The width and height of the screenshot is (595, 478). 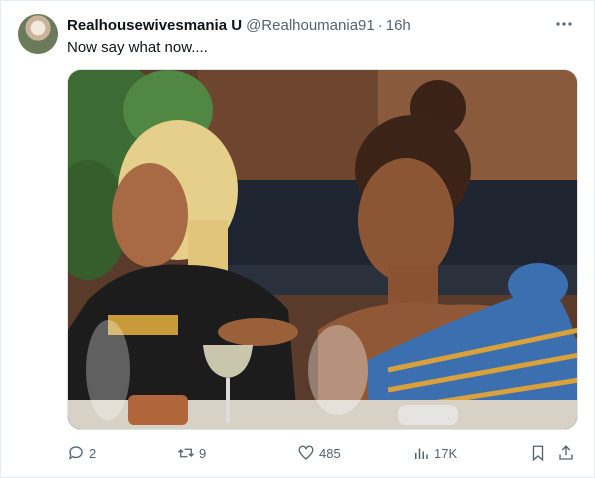 What do you see at coordinates (398, 25) in the screenshot?
I see `timestamp: 16h` at bounding box center [398, 25].